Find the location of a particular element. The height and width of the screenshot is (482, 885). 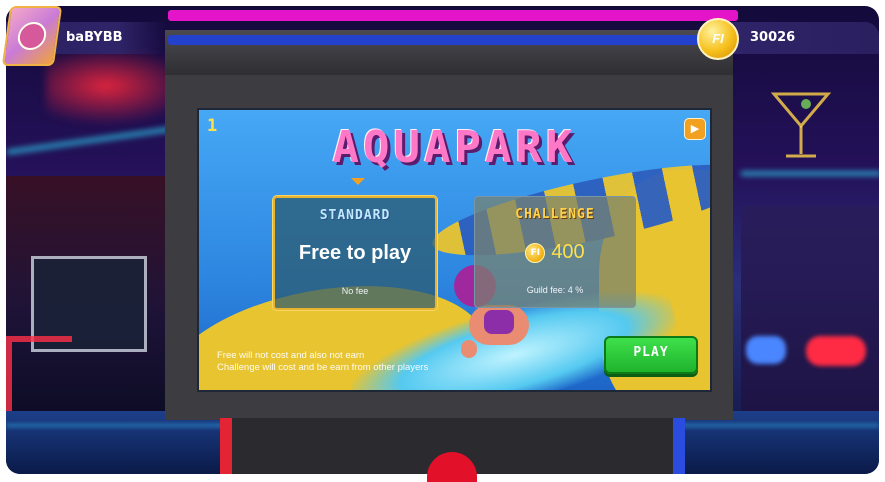

balance-bar is located at coordinates (797, 38).